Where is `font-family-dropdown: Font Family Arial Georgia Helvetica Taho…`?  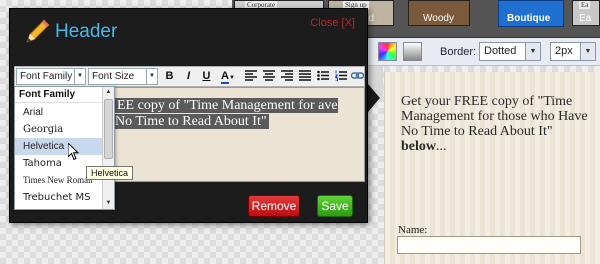
font-family-dropdown: Font Family Arial Georgia Helvetica Taho… is located at coordinates (64, 148).